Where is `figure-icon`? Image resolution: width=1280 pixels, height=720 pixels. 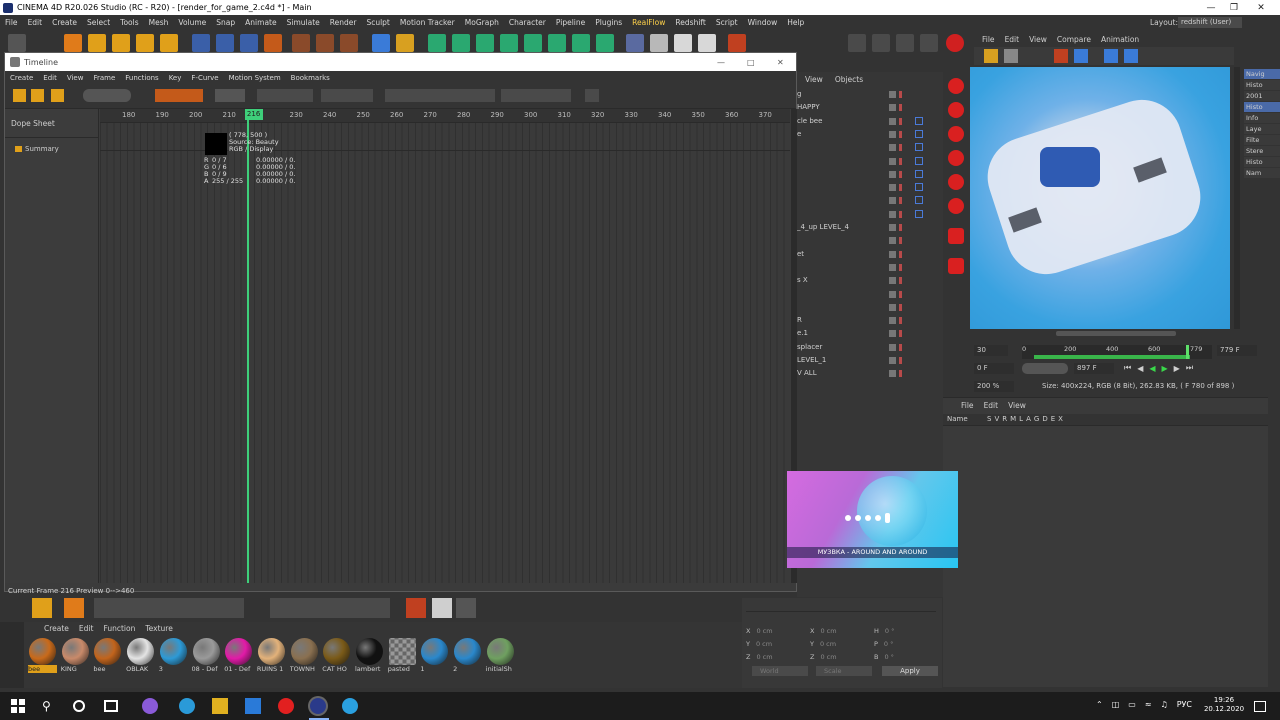 figure-icon is located at coordinates (557, 43).